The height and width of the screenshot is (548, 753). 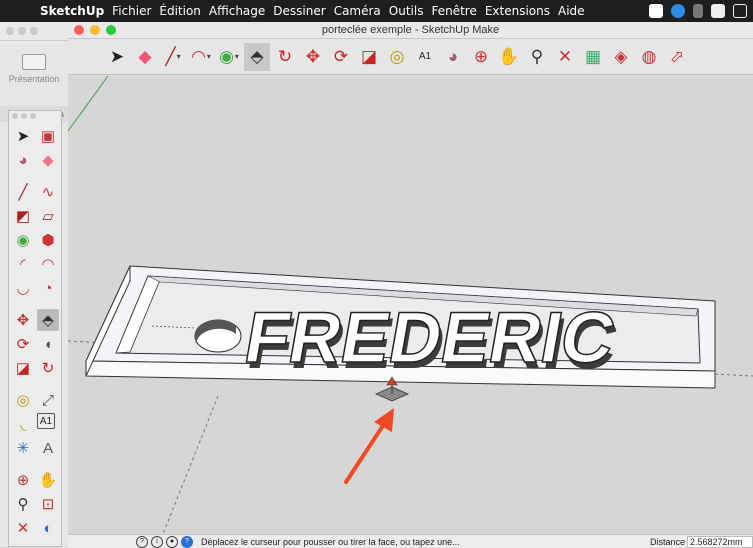 What do you see at coordinates (48, 344) in the screenshot?
I see `follow-me-icon: ◖` at bounding box center [48, 344].